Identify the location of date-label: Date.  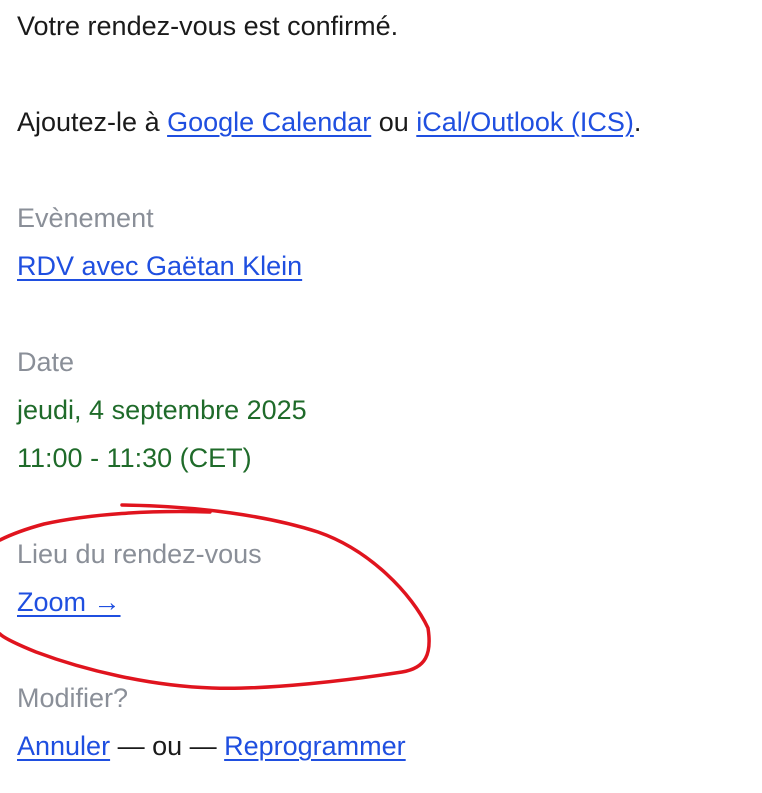
(46, 362).